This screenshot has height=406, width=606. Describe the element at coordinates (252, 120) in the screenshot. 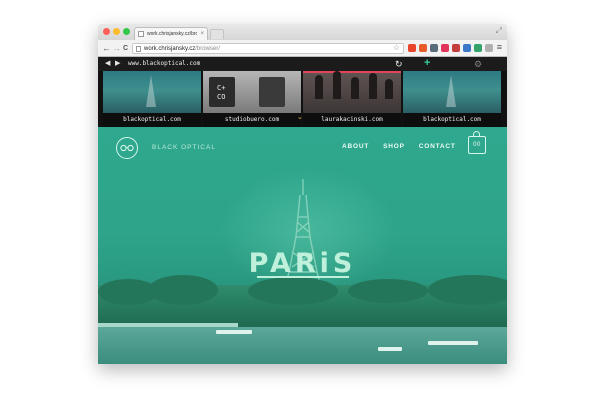

I see `thumbnail-label: studiobuero.com` at that location.